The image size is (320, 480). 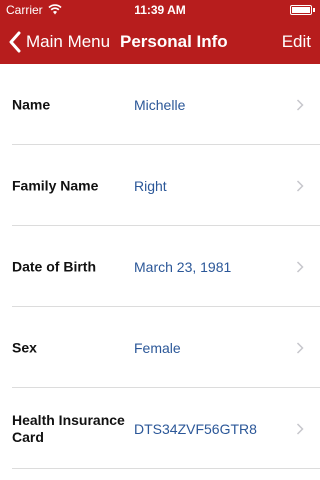 I want to click on row-label: Date of Birth, so click(x=54, y=266).